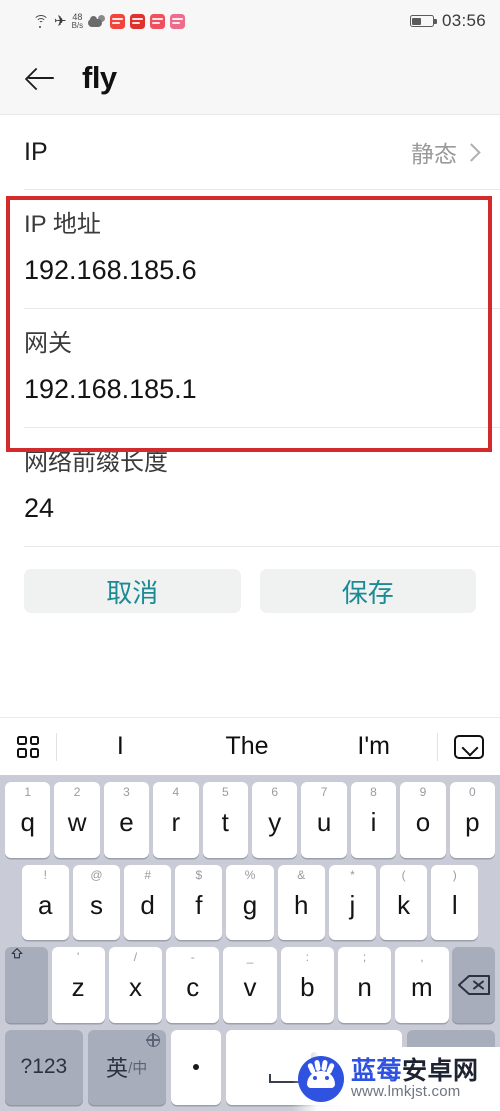 The height and width of the screenshot is (1111, 500). What do you see at coordinates (250, 874) in the screenshot?
I see `key-alt-label: %` at bounding box center [250, 874].